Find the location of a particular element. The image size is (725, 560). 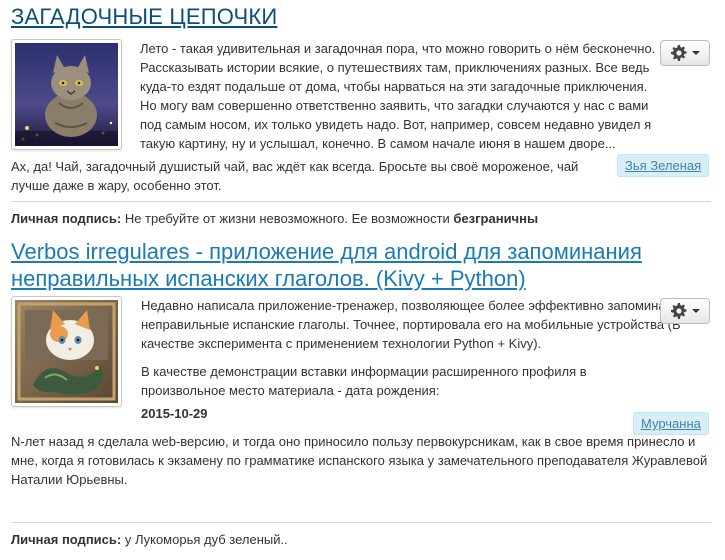

cat-dragon-painting-image is located at coordinates (66, 351).